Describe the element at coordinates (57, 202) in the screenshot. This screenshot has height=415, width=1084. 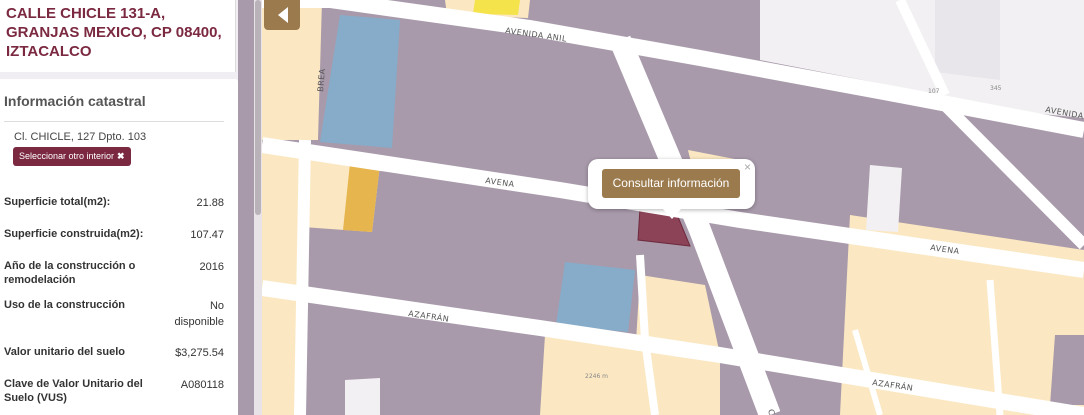
I see `row-label: Superficie total(m2):` at that location.